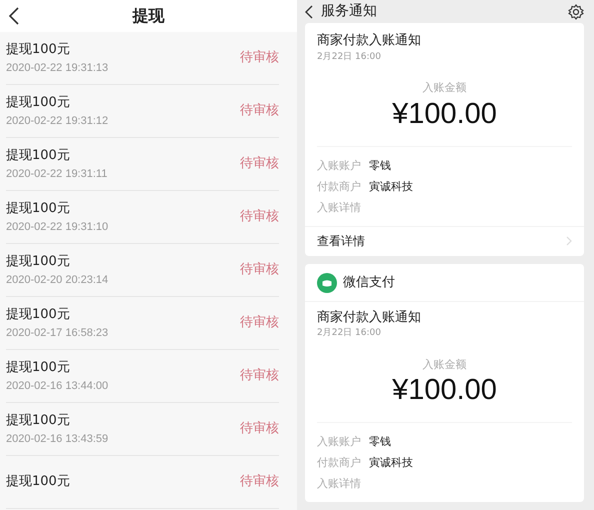 The image size is (594, 510). Describe the element at coordinates (142, 58) in the screenshot. I see `record-row: 提现100元 2020-02-22 19:31:13 待审核` at that location.